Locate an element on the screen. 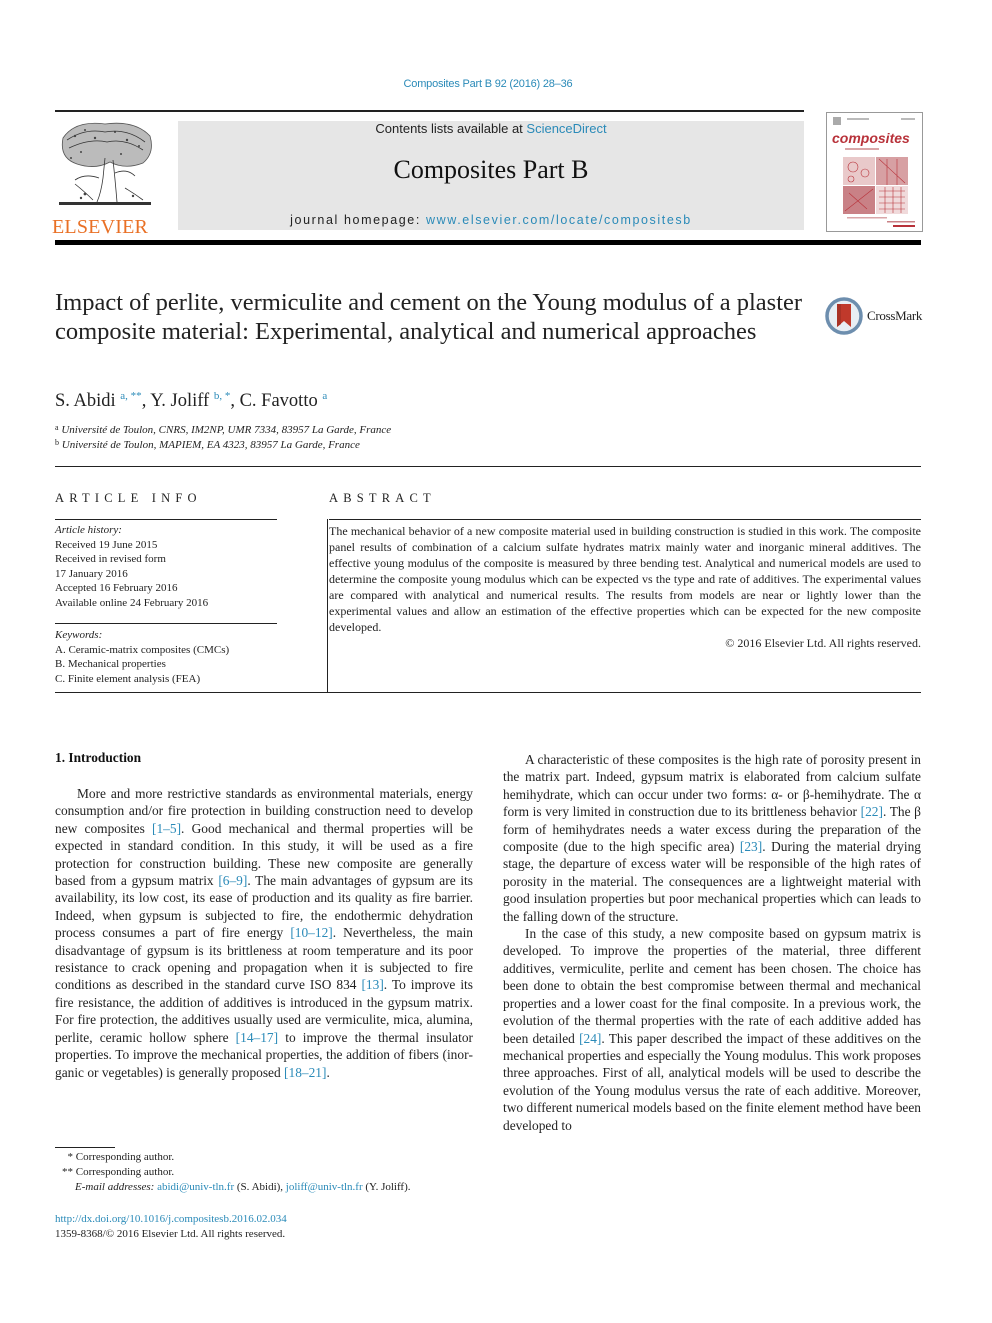 The image size is (992, 1323). article-info-heading: ARTICLE INFO is located at coordinates (128, 498).